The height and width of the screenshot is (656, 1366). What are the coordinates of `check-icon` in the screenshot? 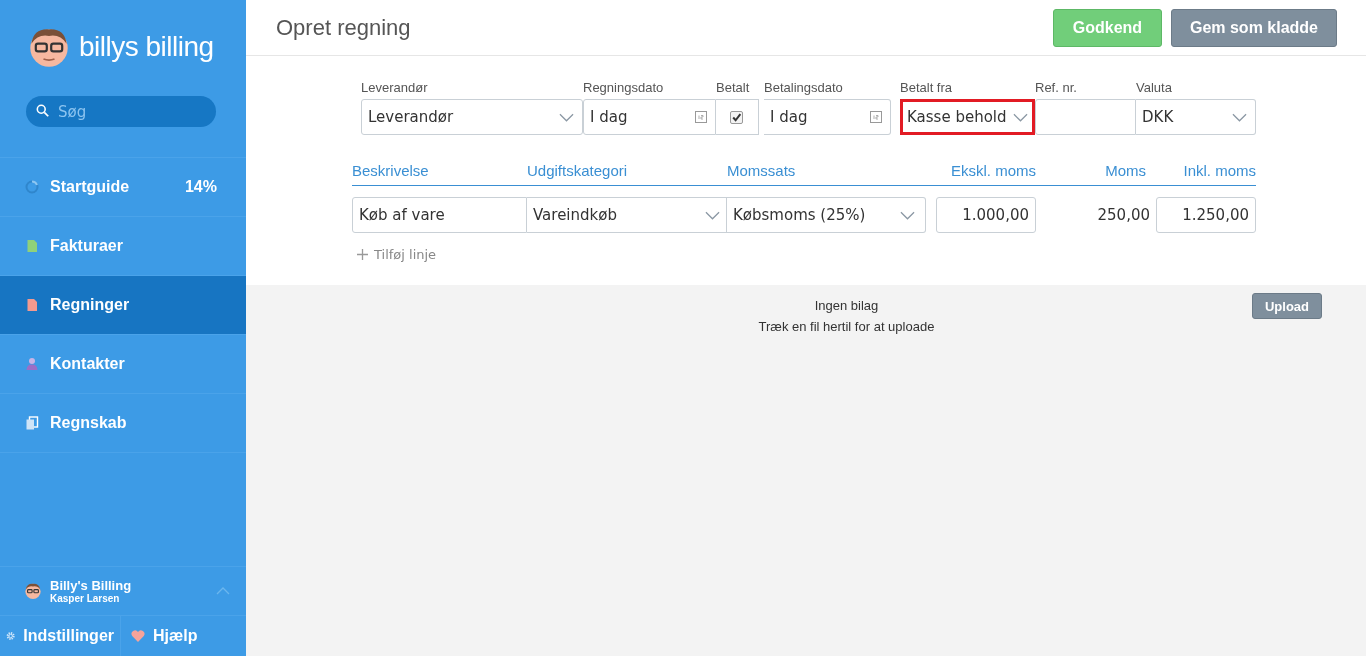 It's located at (736, 117).